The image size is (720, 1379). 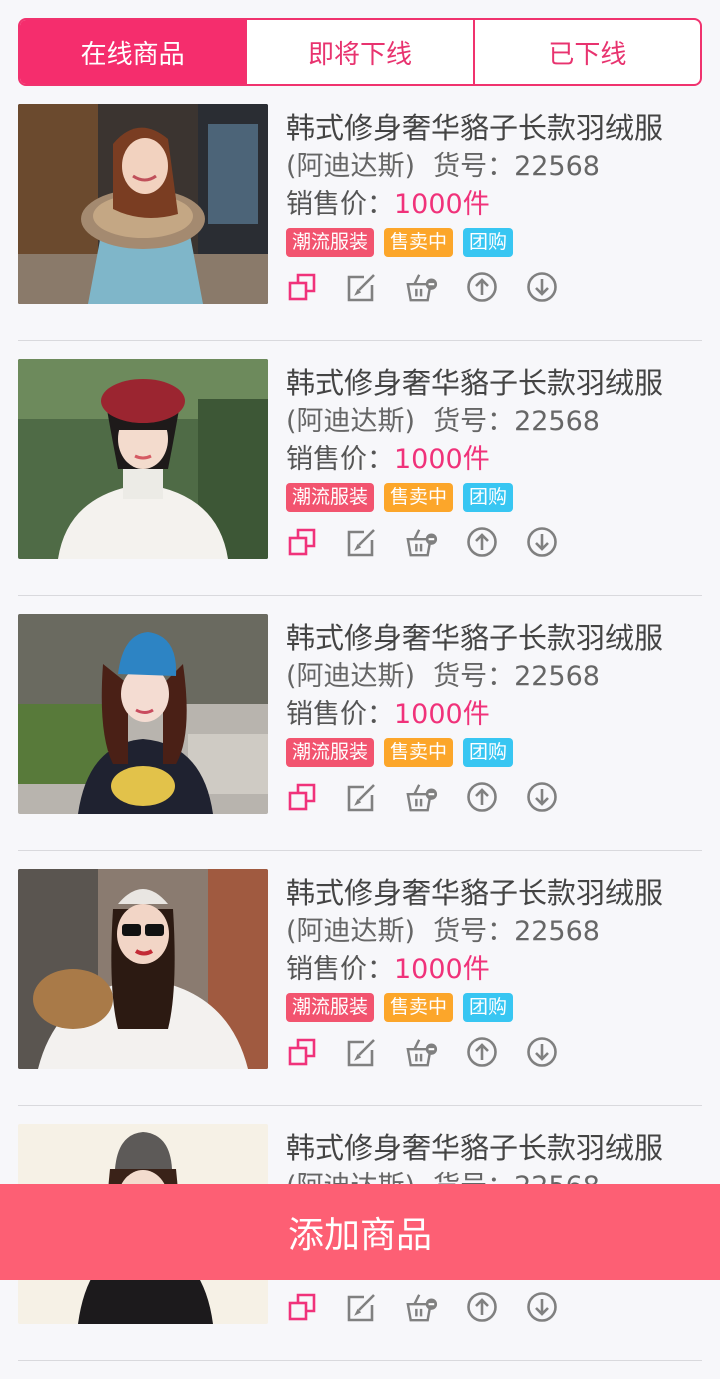 I want to click on tab-soon-offline: 即将下线, so click(x=358, y=52).